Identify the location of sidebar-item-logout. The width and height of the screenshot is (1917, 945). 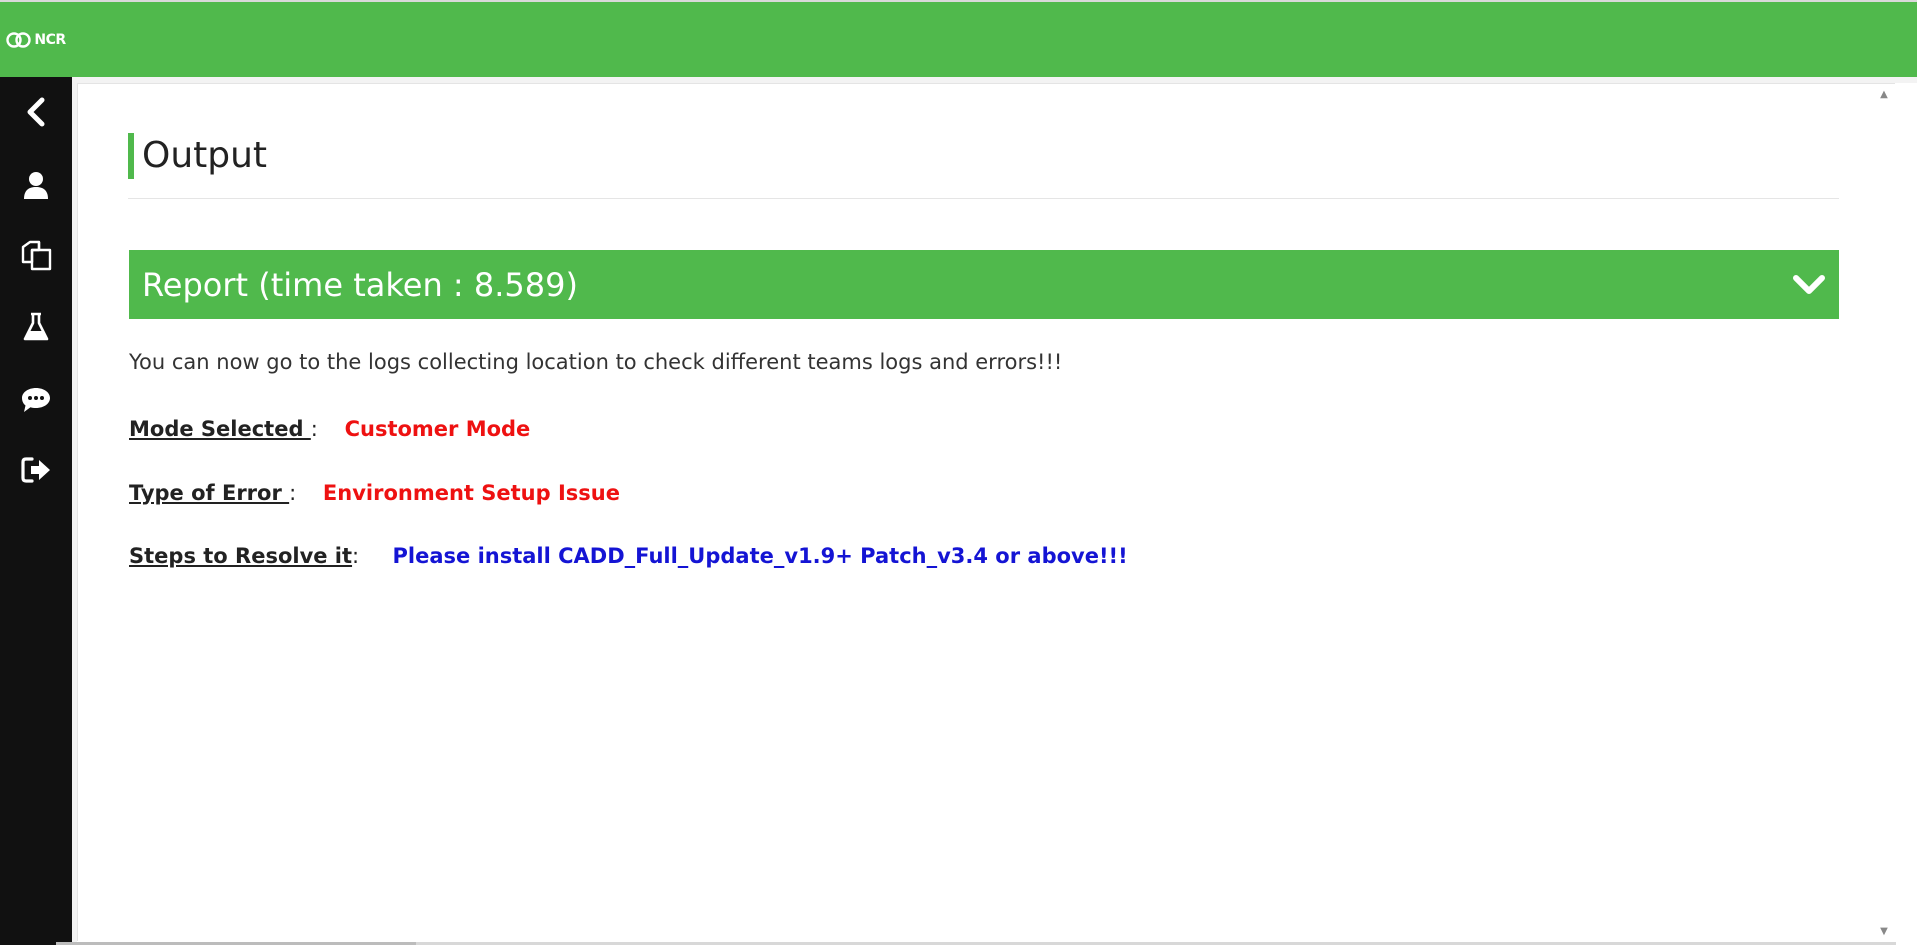
(36, 470).